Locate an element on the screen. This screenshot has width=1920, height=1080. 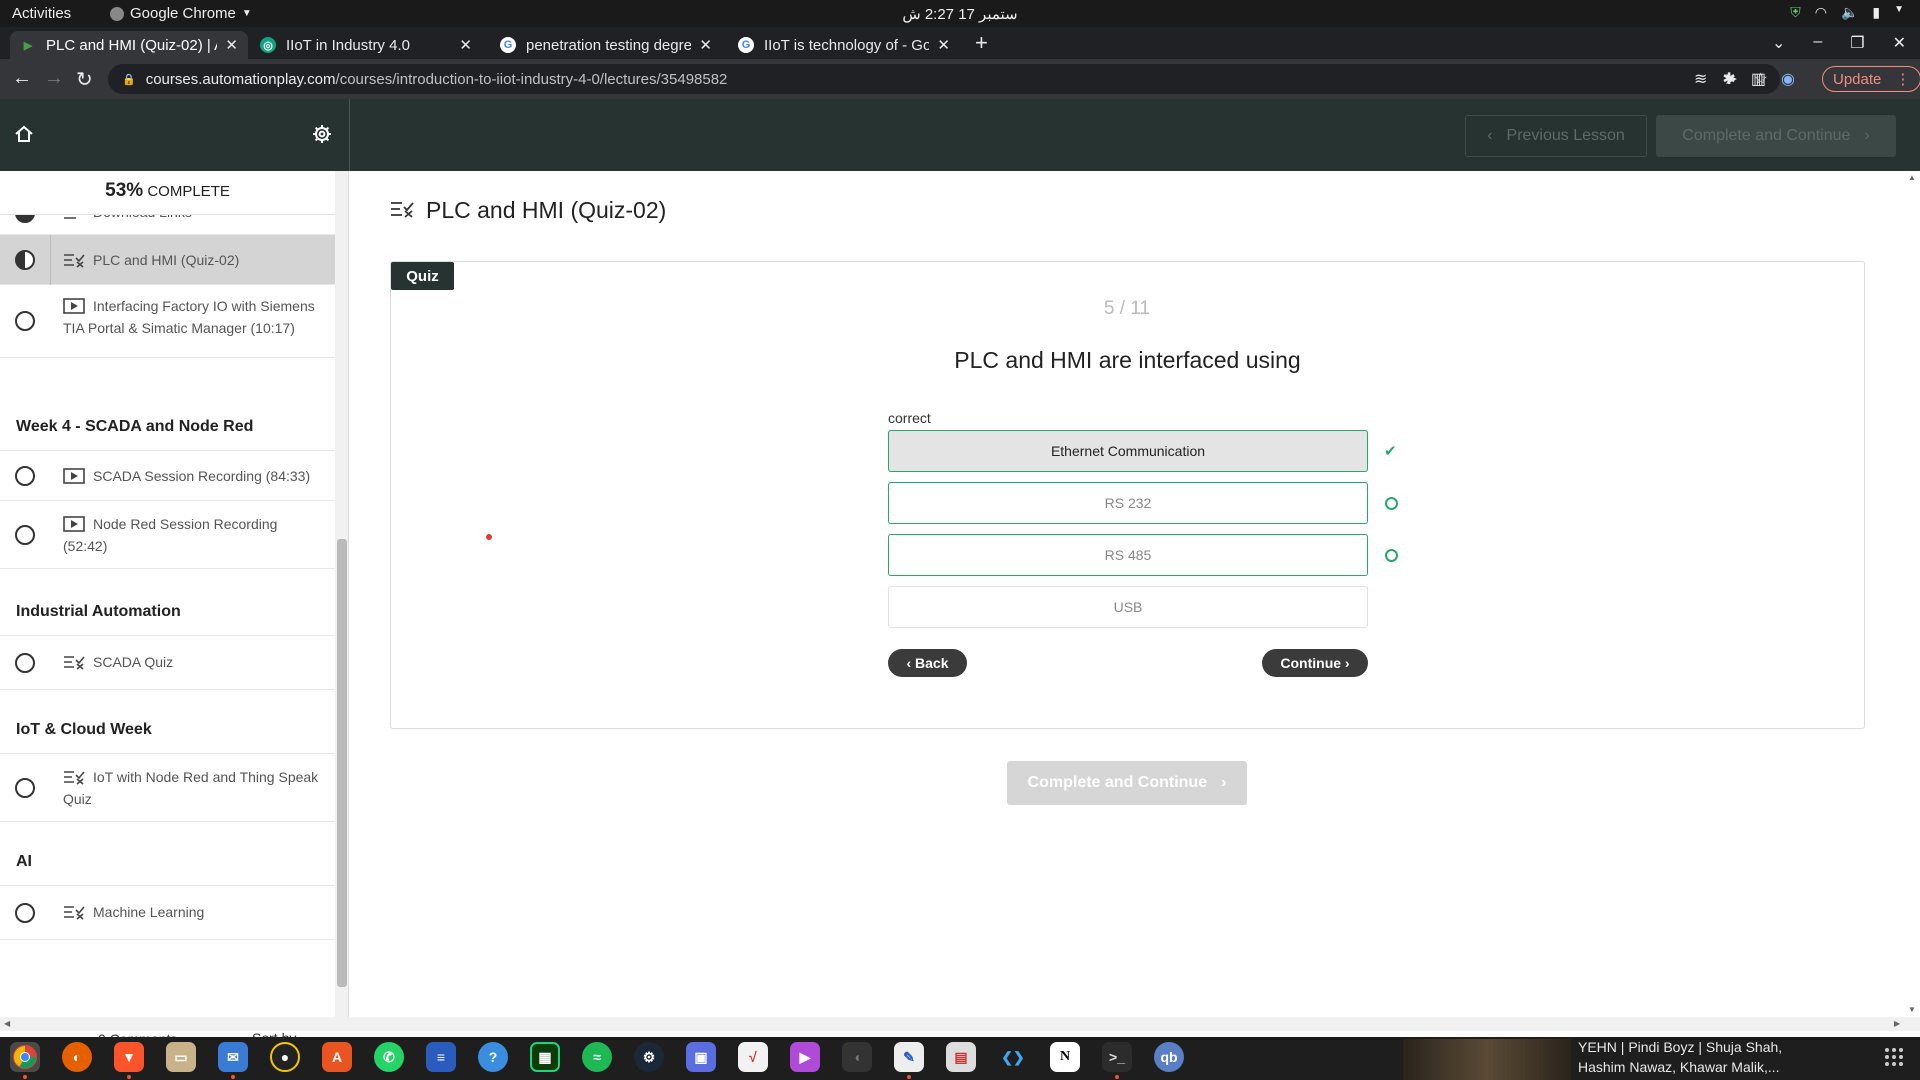
incomplete-circle-icon is located at coordinates (25, 913).